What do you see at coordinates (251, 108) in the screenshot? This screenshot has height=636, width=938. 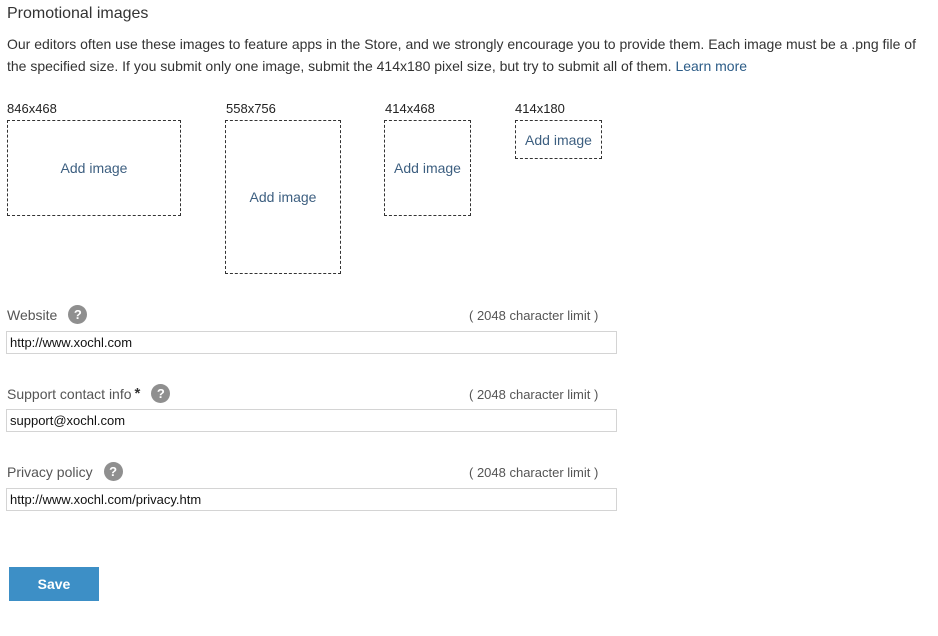 I see `image-size-label: 558x756` at bounding box center [251, 108].